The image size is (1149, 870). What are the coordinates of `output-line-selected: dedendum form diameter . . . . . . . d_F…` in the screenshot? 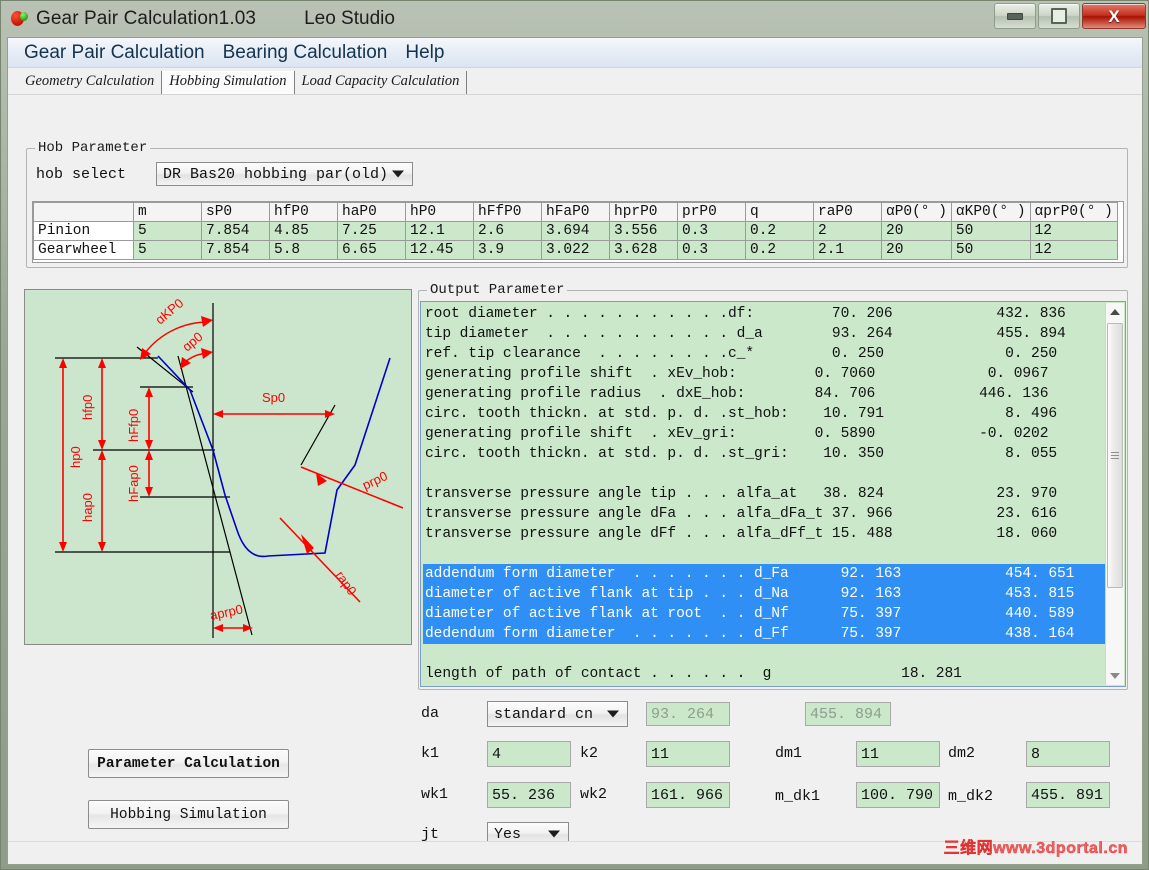 It's located at (764, 634).